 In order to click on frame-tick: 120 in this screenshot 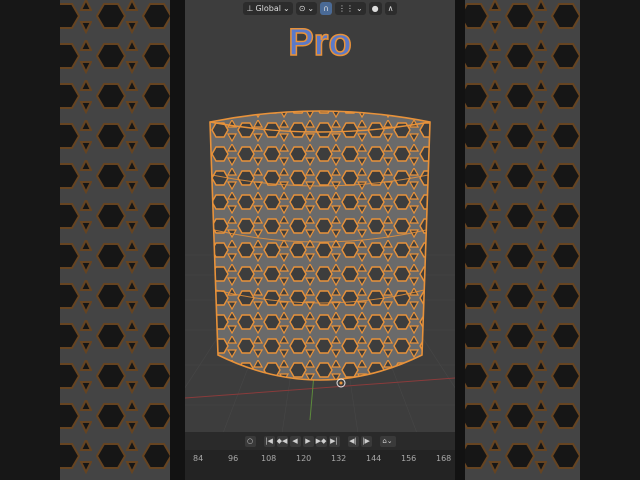, I will do `click(304, 458)`.